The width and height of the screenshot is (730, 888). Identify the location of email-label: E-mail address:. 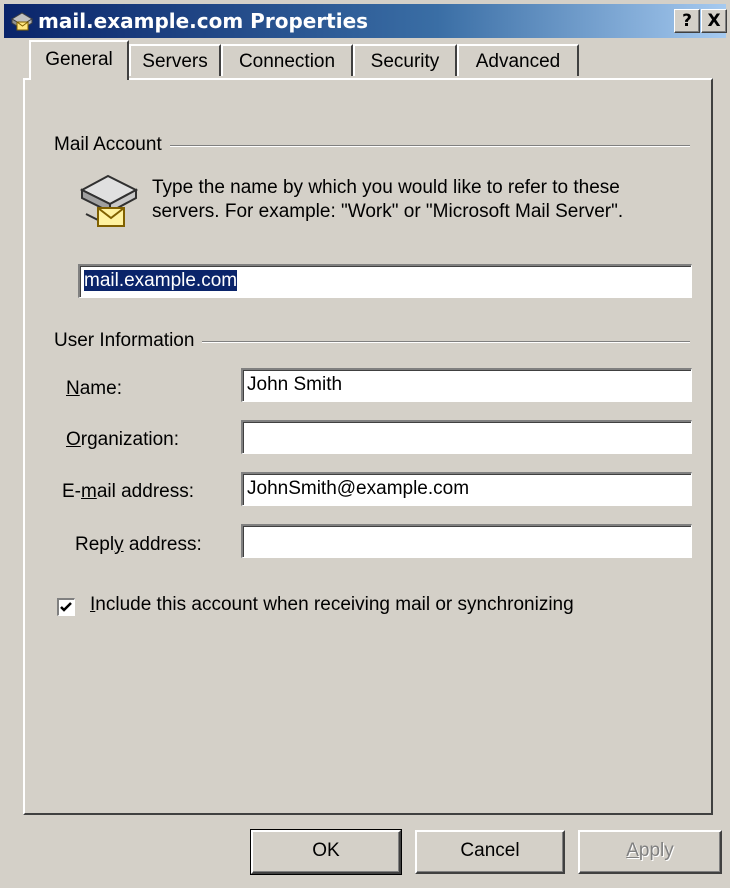
(128, 492).